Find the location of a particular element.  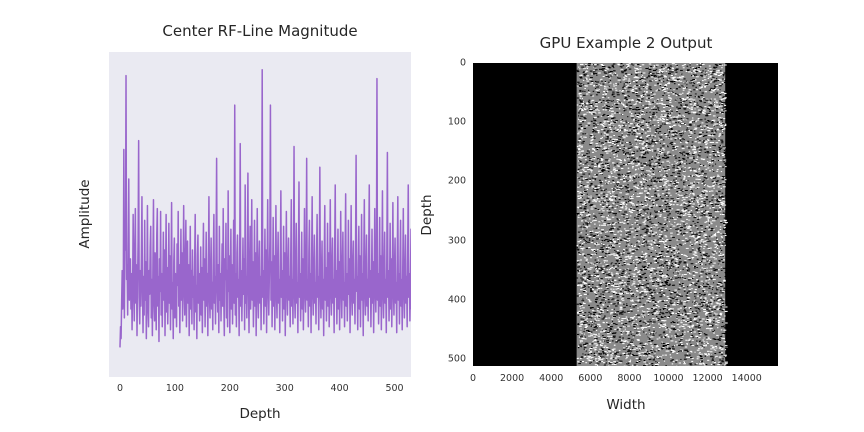

right-x-tick-label: 2000 is located at coordinates (512, 378).